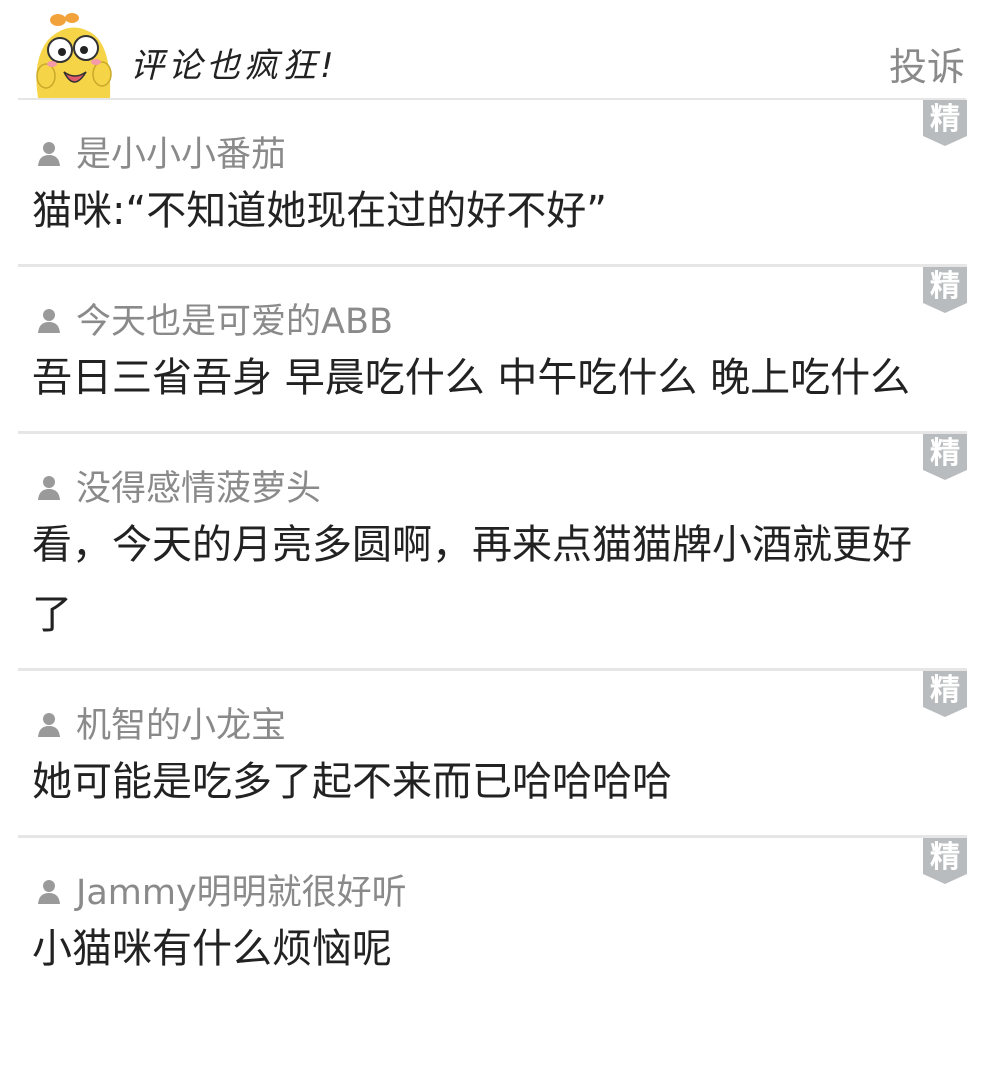  I want to click on comment-text: 看，今天的月亮多圆啊，再来点猫猫牌小酒就更好了, so click(472, 580).